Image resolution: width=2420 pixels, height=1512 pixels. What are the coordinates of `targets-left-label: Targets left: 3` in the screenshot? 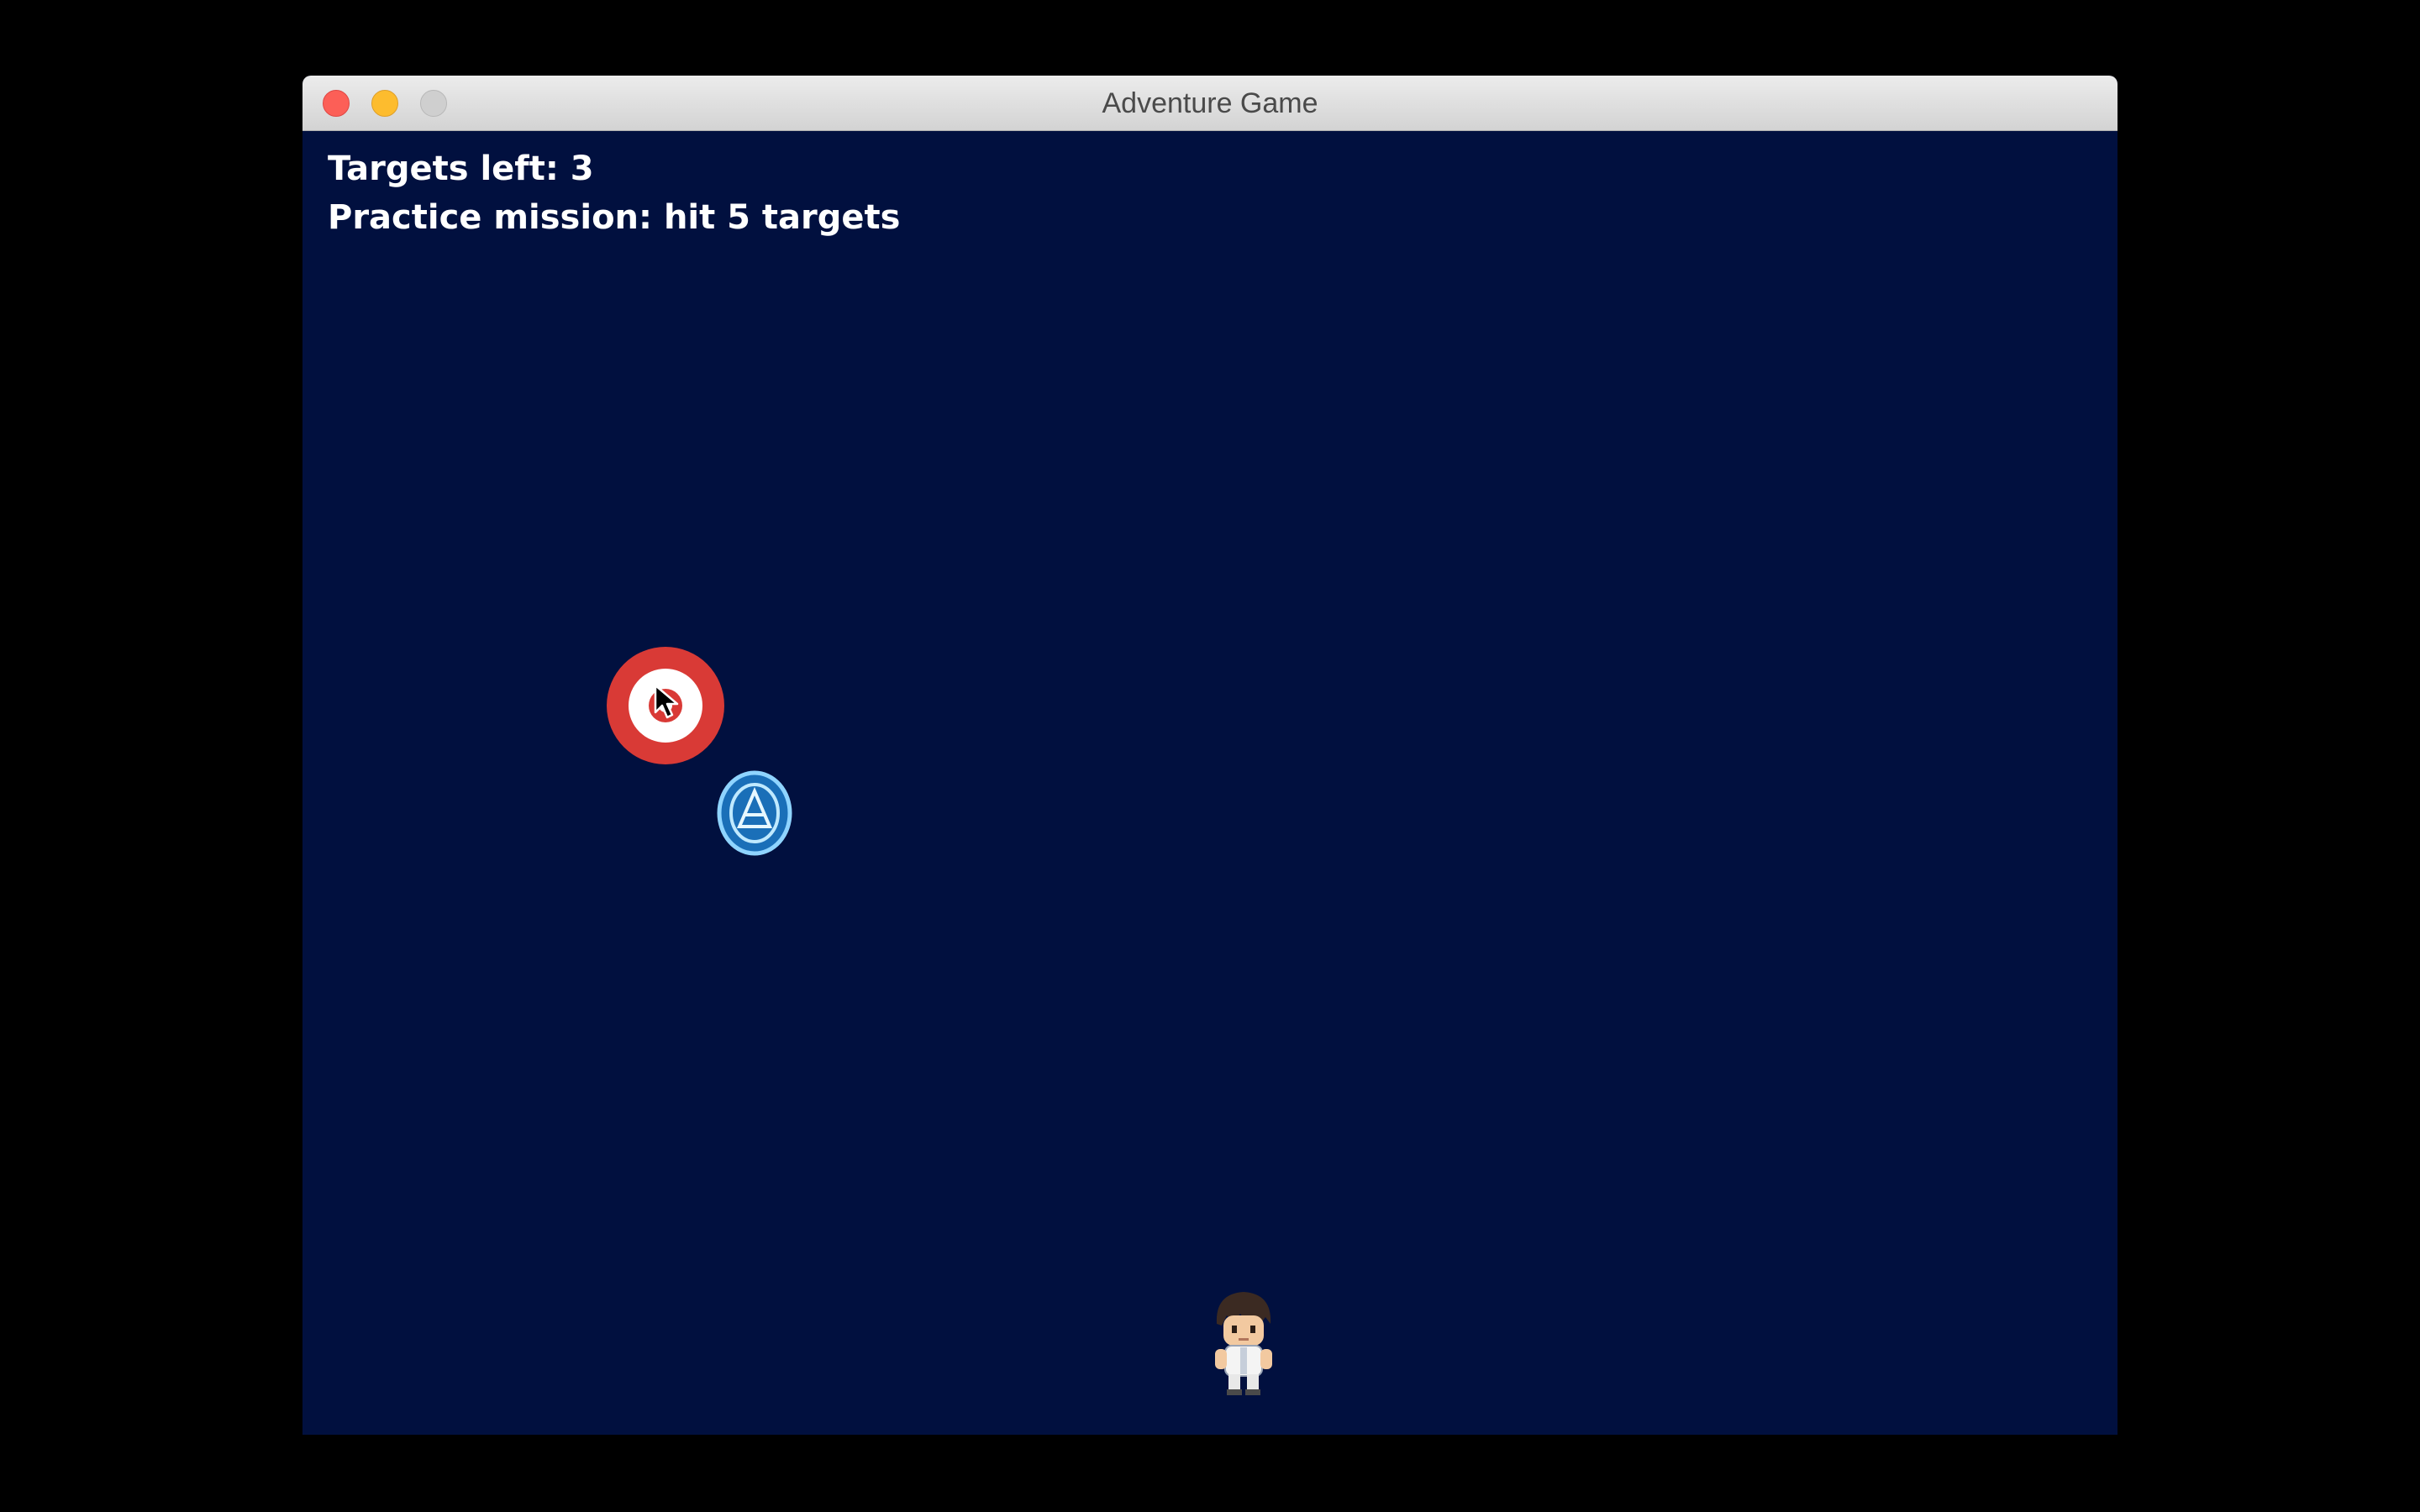 It's located at (461, 169).